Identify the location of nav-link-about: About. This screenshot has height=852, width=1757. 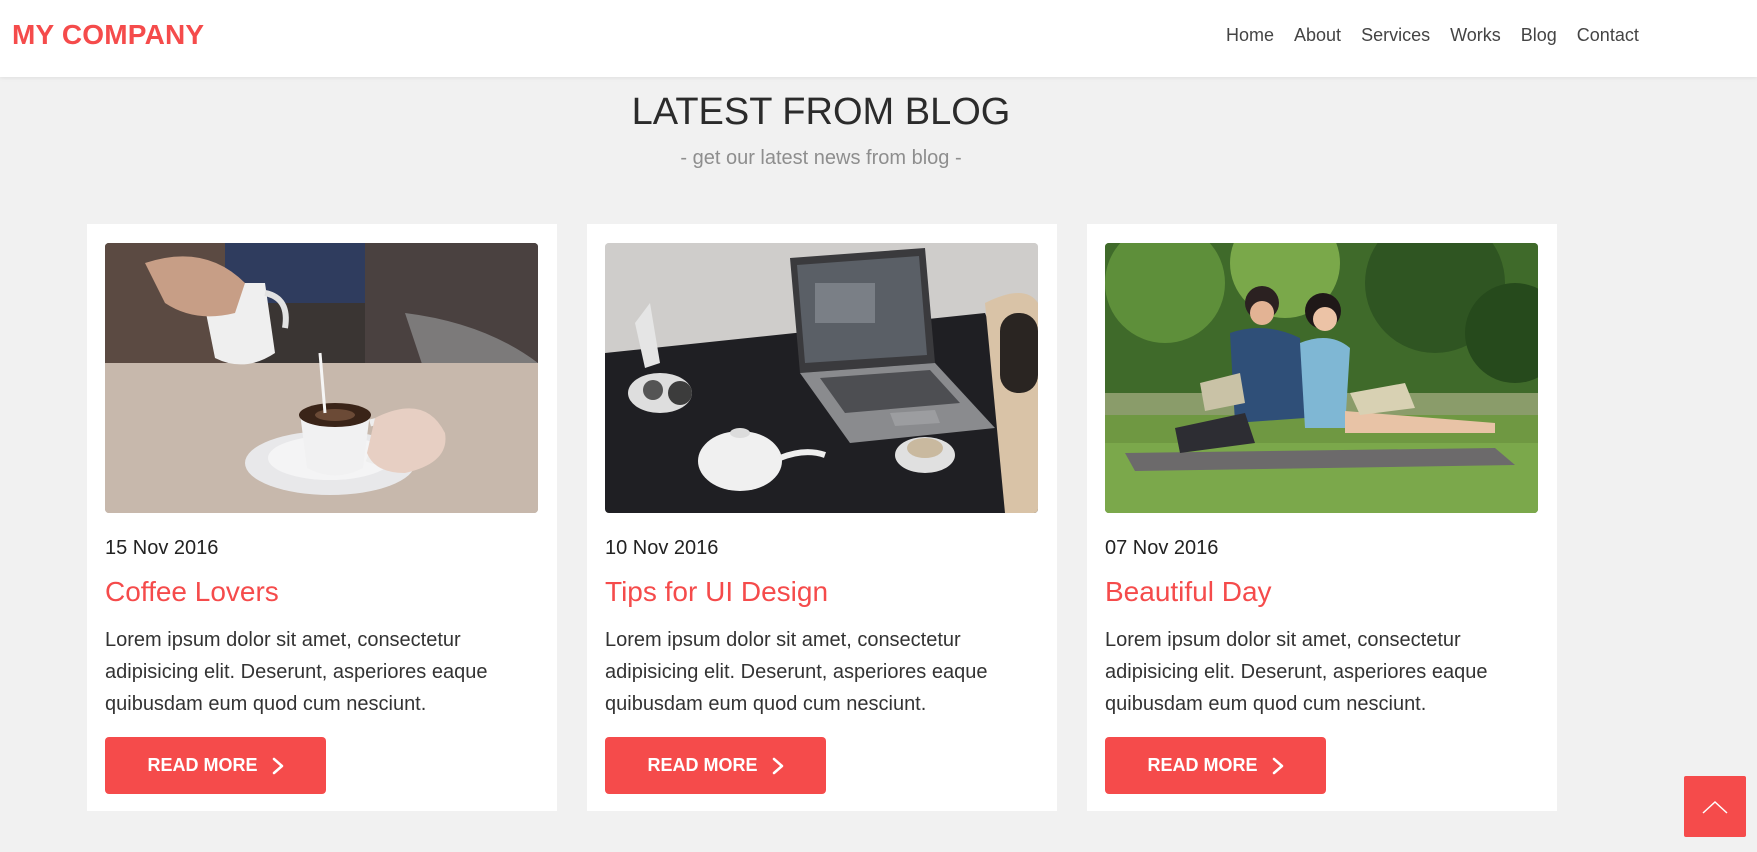
(1317, 35).